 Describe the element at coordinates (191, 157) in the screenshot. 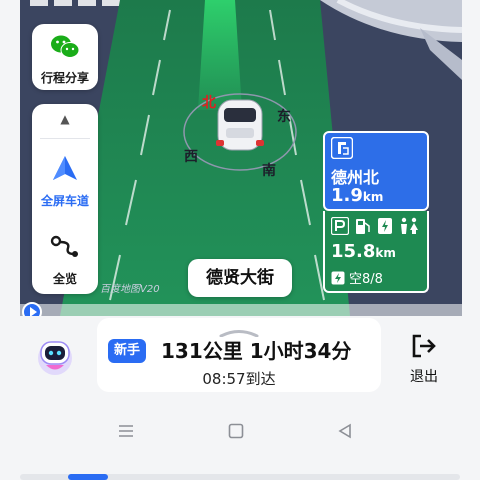

I see `compass-west-label: 西` at that location.